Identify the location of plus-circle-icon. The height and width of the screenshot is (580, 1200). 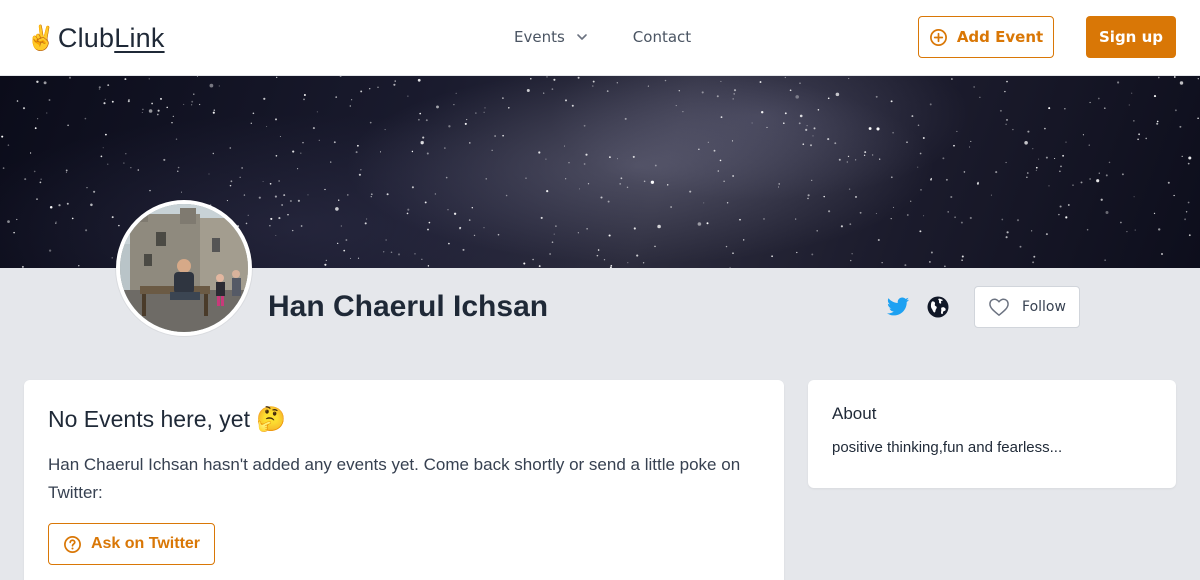
(938, 37).